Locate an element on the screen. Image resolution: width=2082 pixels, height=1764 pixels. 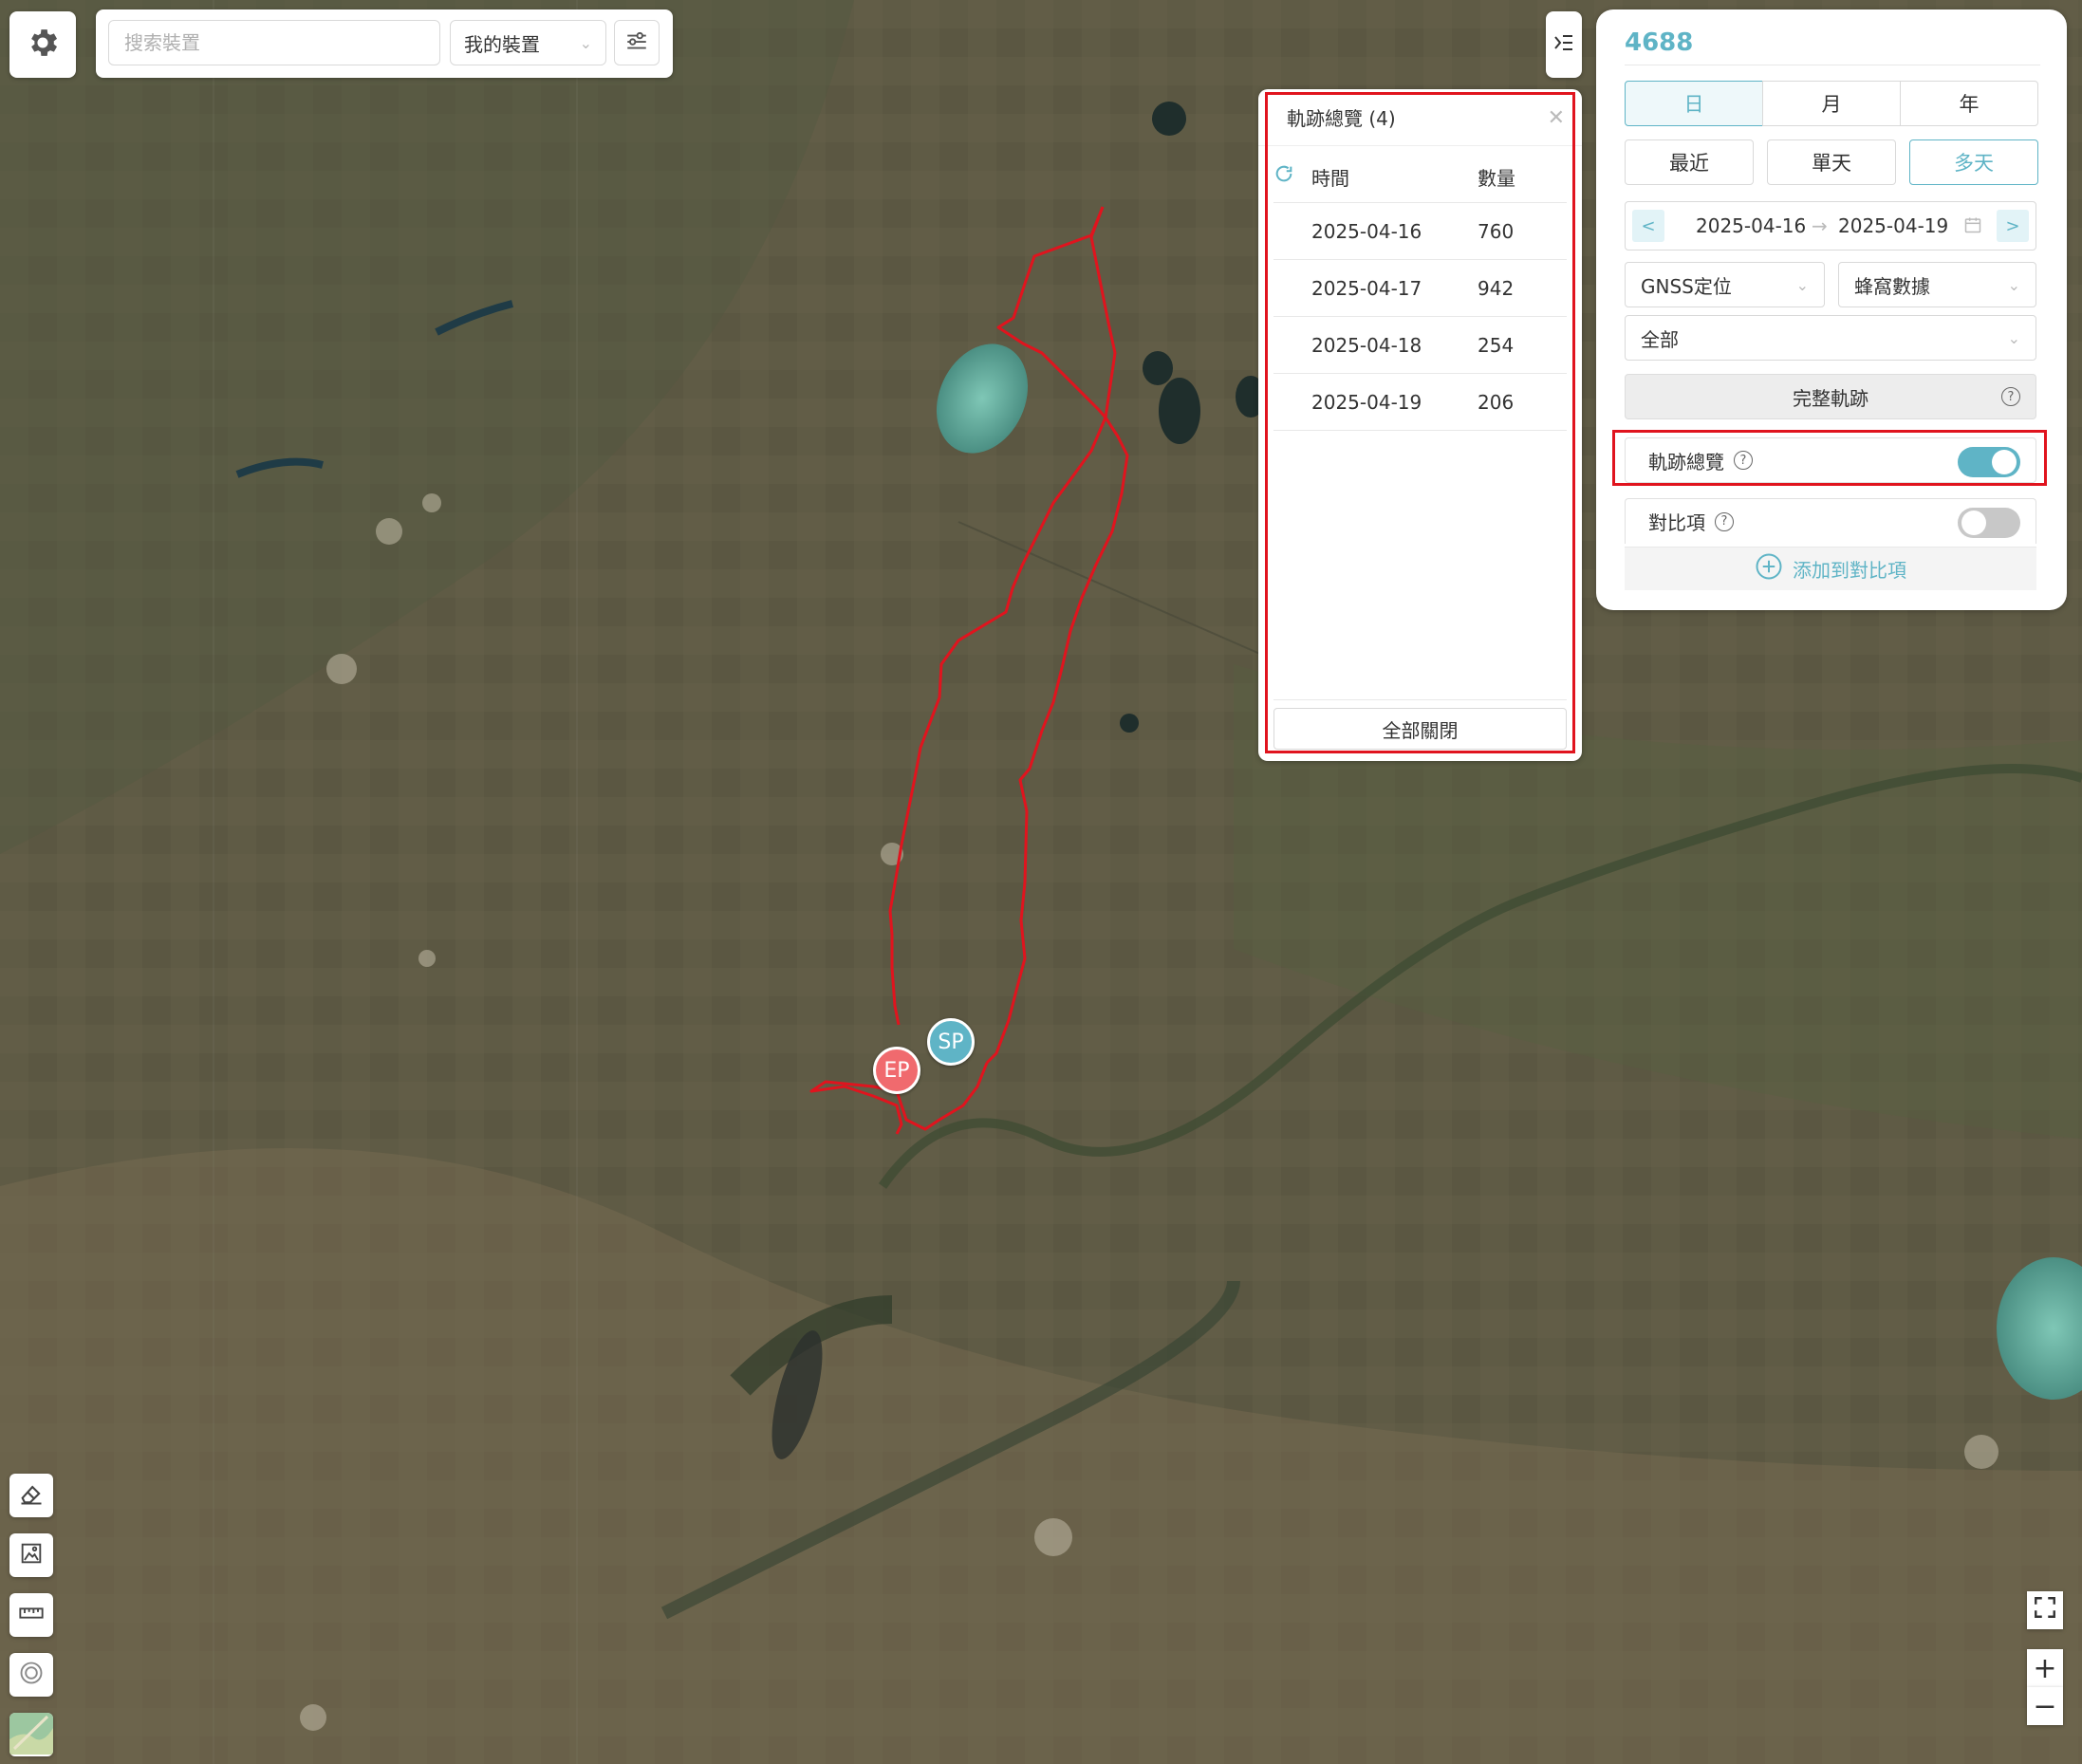
settings-button is located at coordinates (42, 44).